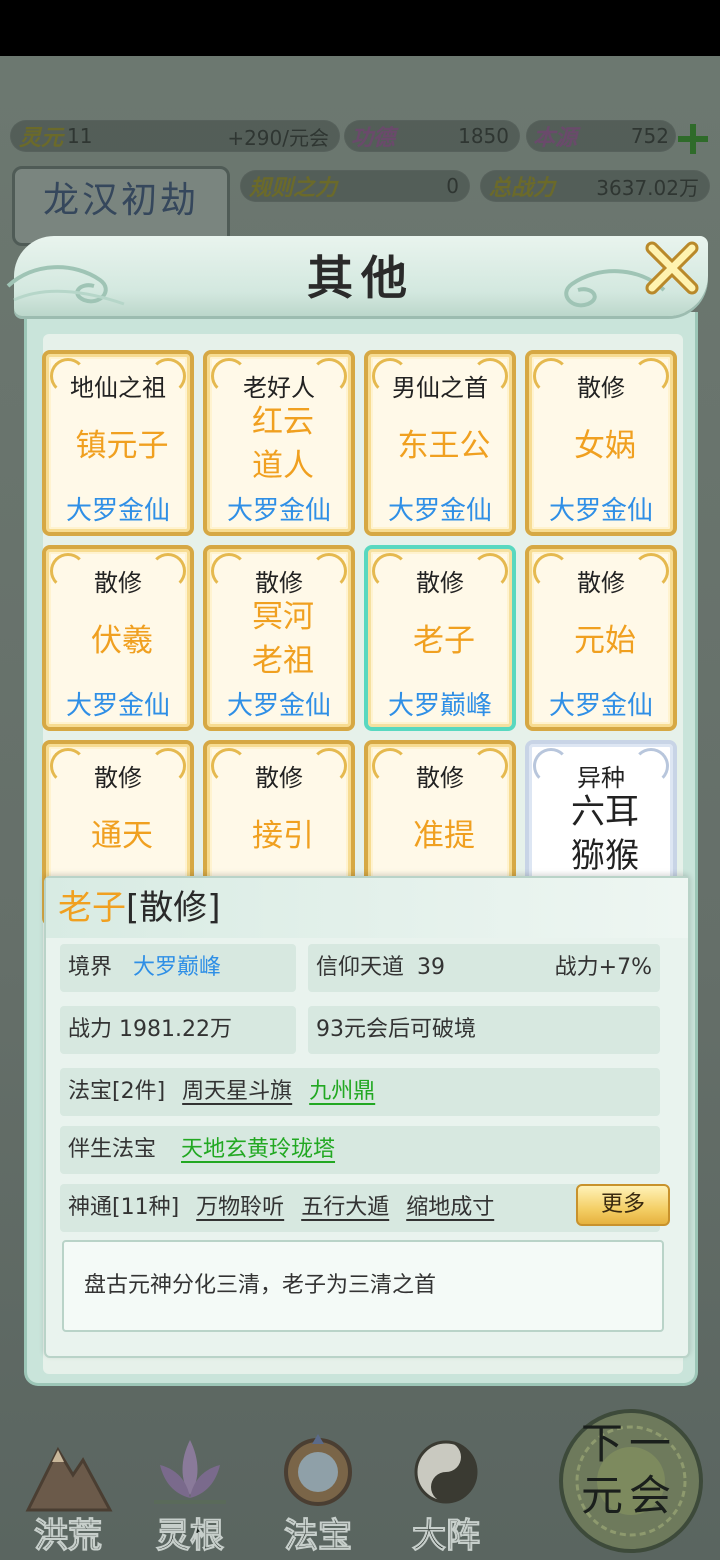 This screenshot has height=1560, width=720. Describe the element at coordinates (69, 1479) in the screenshot. I see `mountain-icon` at that location.